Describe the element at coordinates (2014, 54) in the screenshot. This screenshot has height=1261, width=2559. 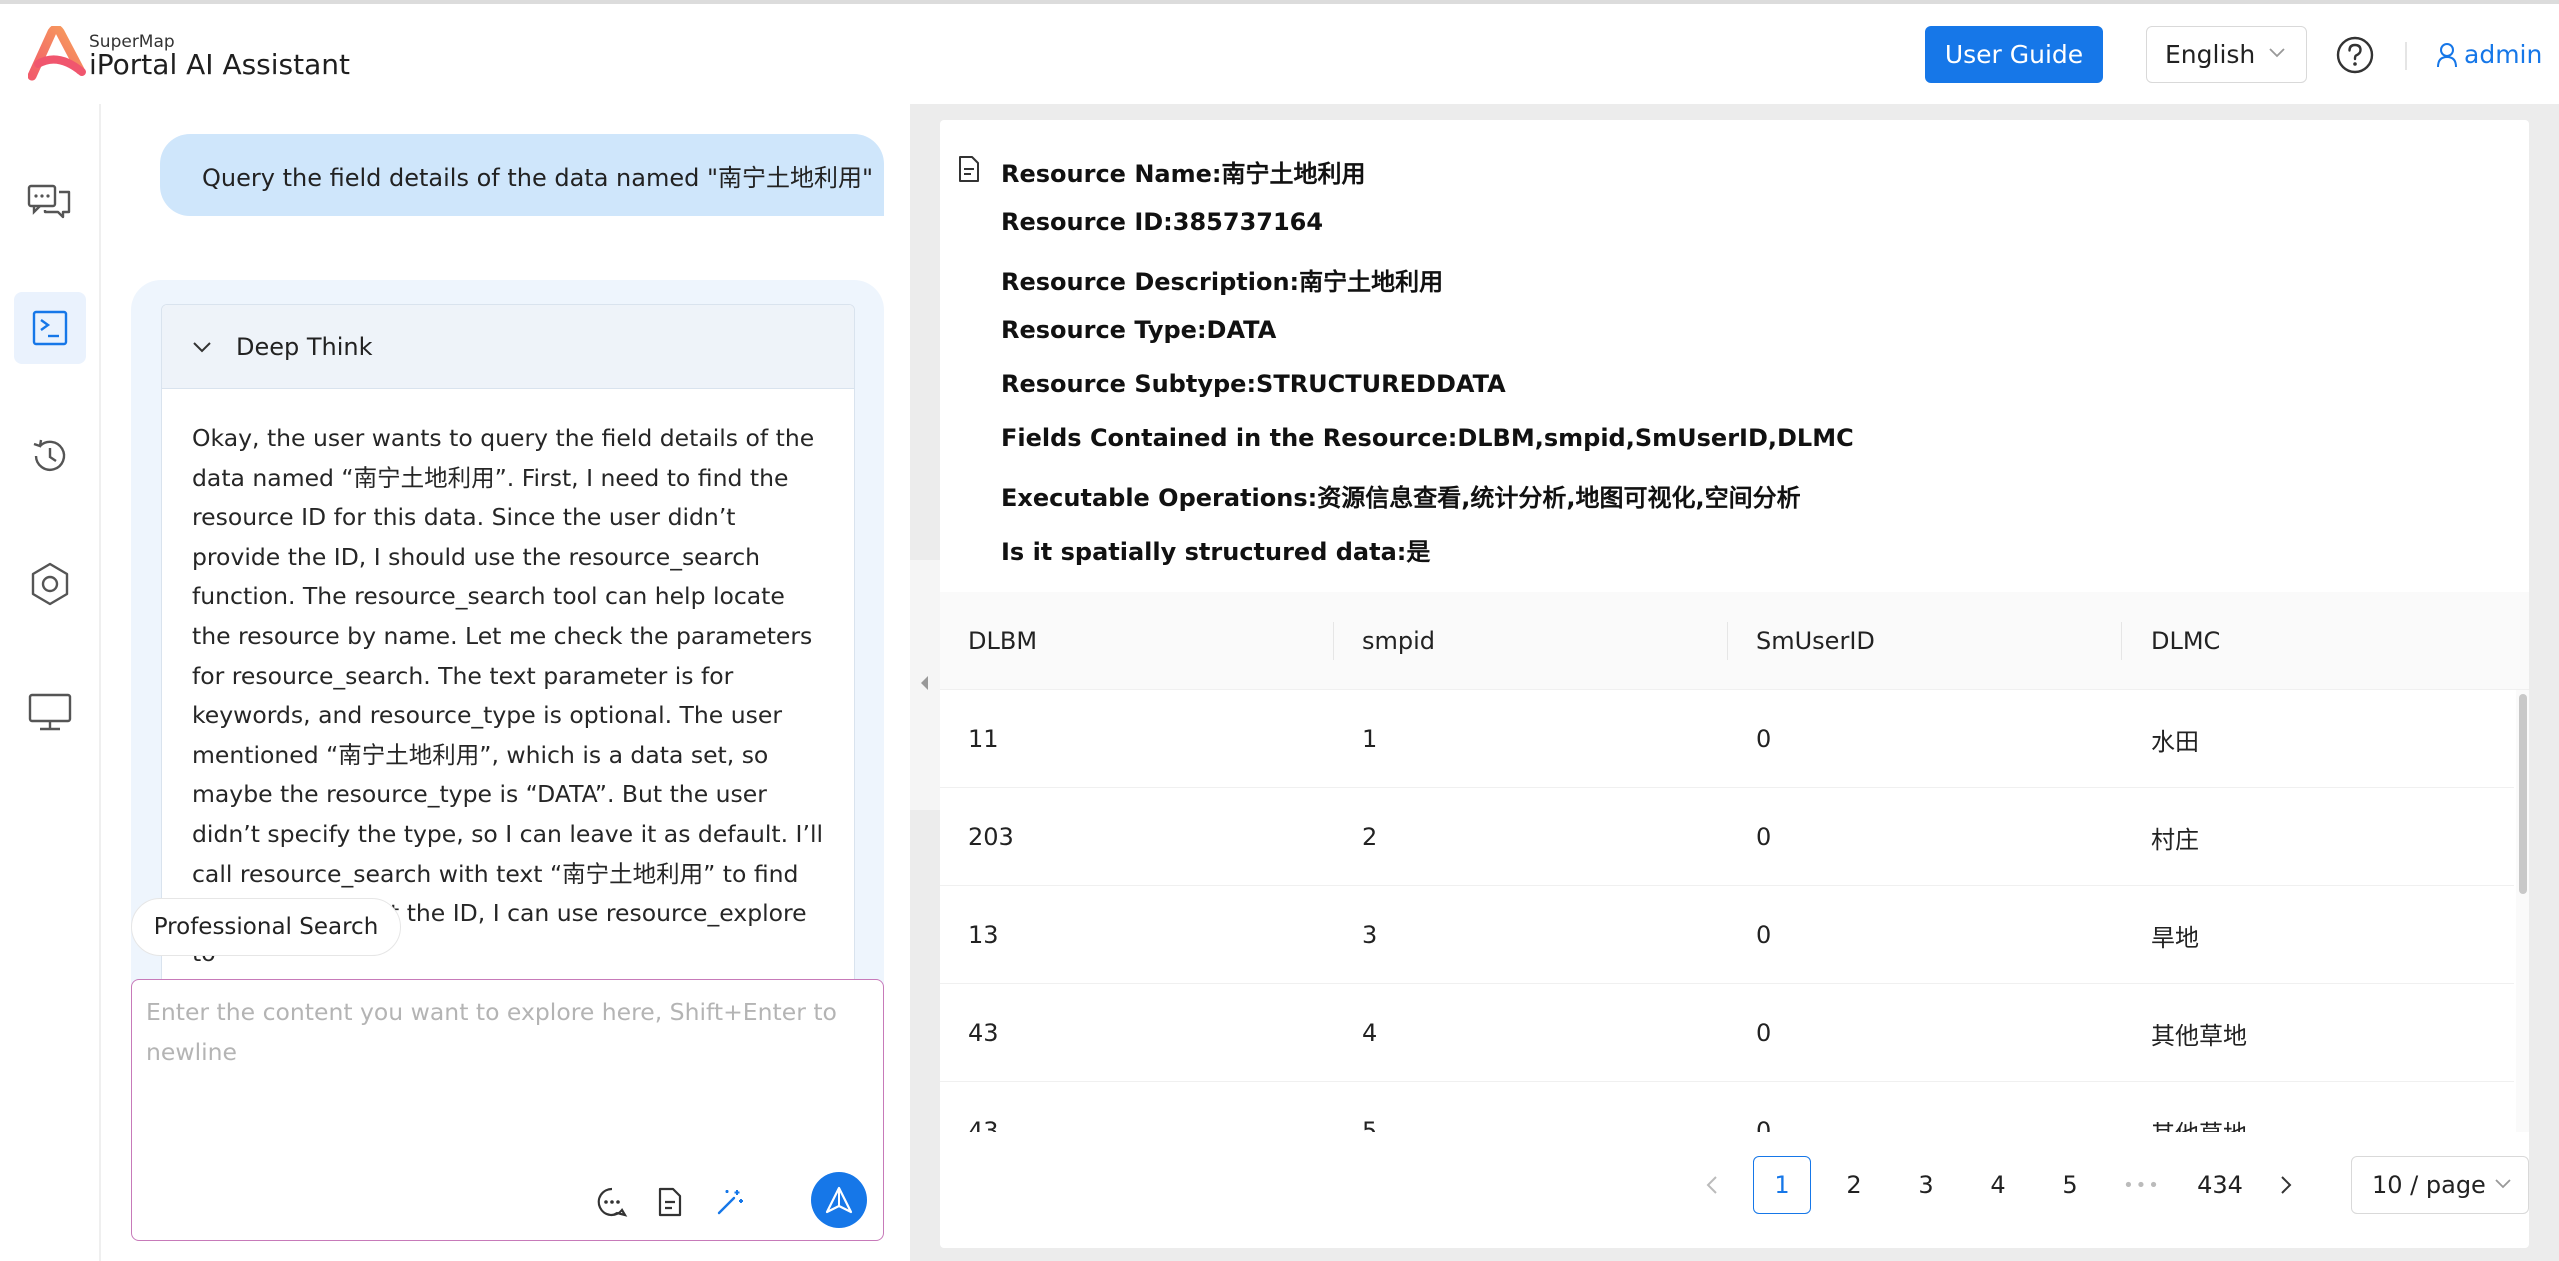
I see `user-guide-button: User Guide` at that location.